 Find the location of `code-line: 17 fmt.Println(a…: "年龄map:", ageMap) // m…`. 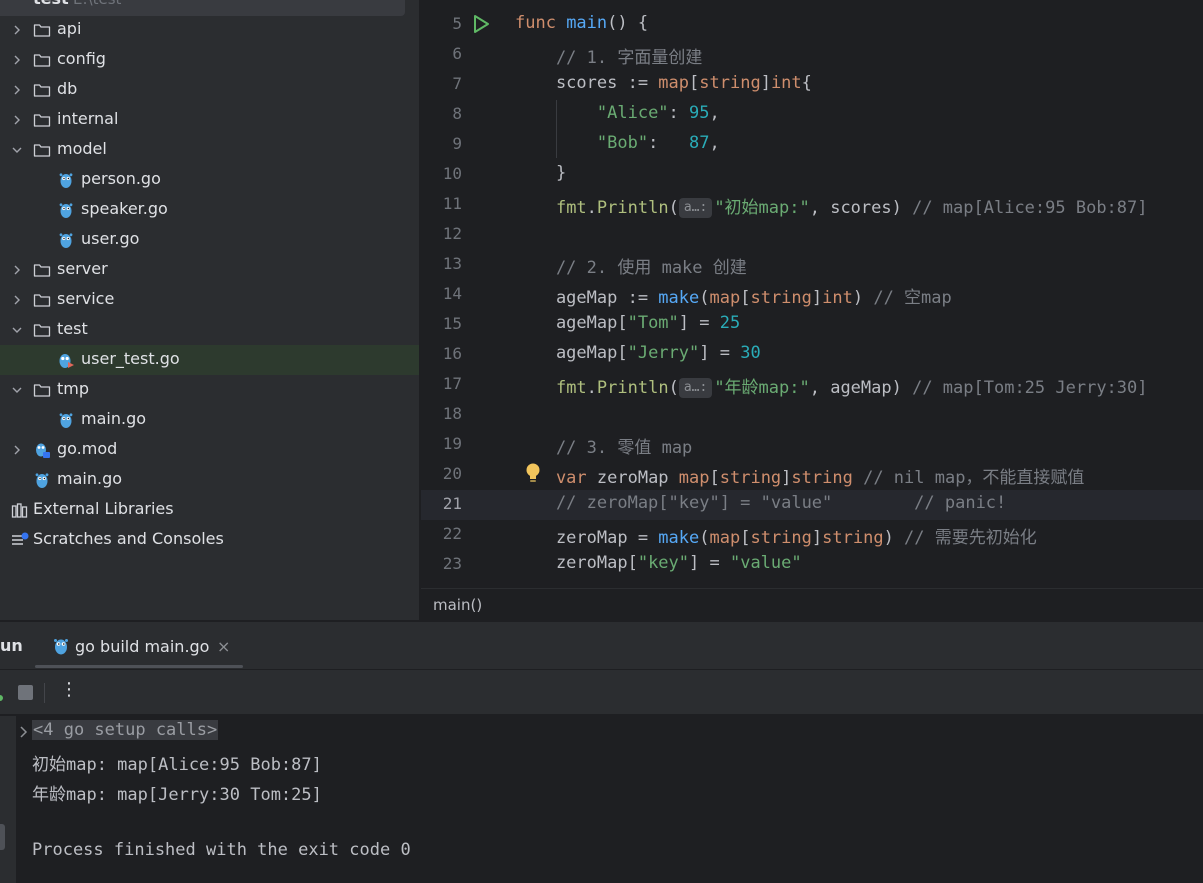

code-line: 17 fmt.Println(a…: "年龄map:", ageMap) // m… is located at coordinates (812, 385).